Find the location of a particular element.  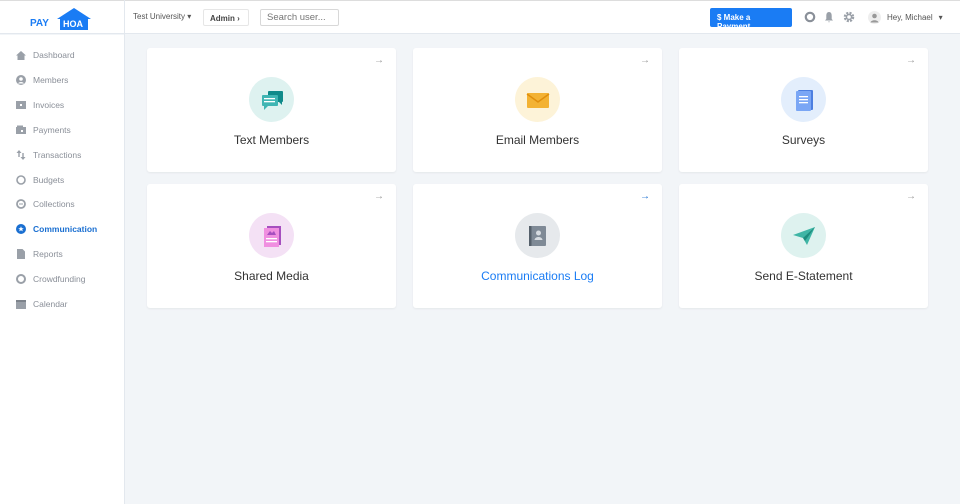

contact-book-icon is located at coordinates (537, 235).